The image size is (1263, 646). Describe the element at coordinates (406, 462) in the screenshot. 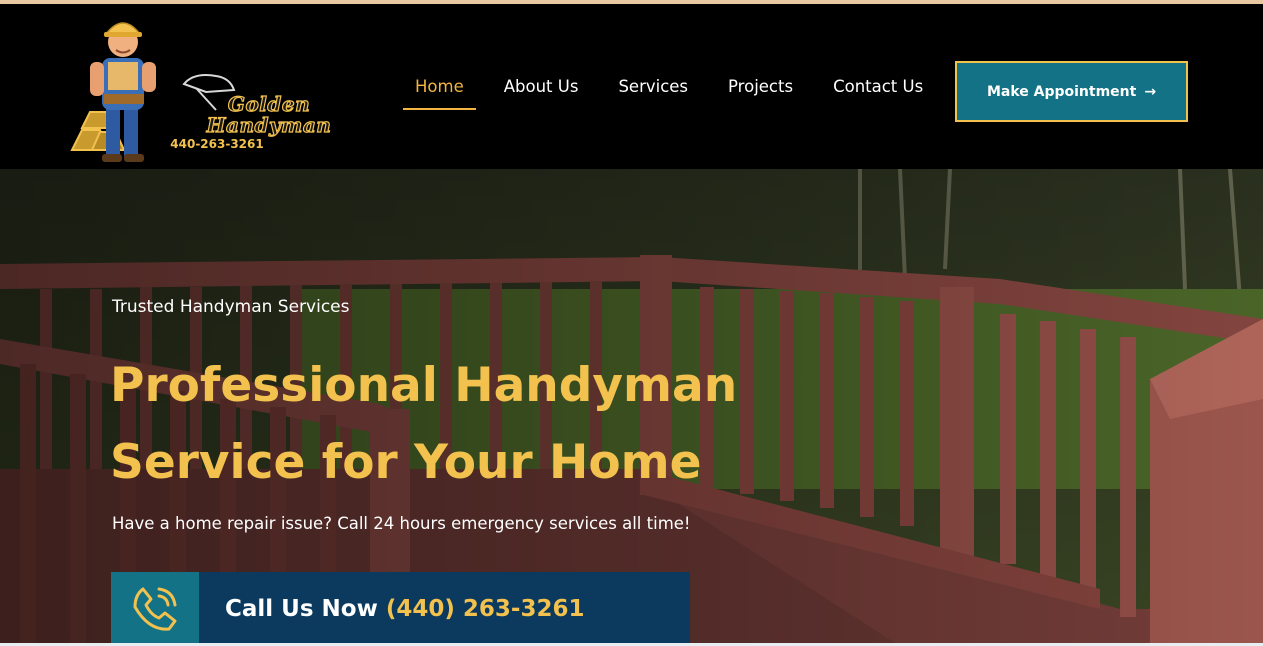

I see `hero-headline-line-2: Service for Your Home` at that location.